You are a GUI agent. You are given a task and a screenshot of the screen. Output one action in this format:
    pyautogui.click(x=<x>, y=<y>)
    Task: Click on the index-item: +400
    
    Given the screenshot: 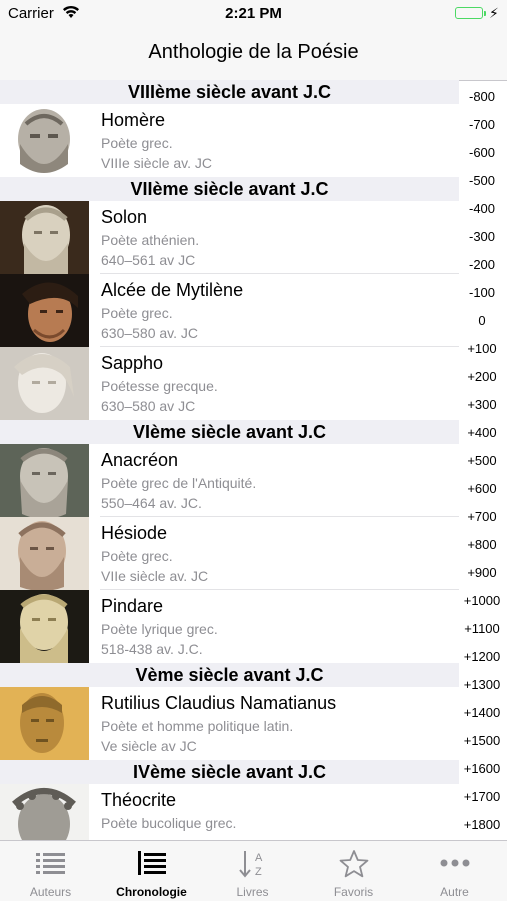 What is the action you would take?
    pyautogui.click(x=482, y=432)
    